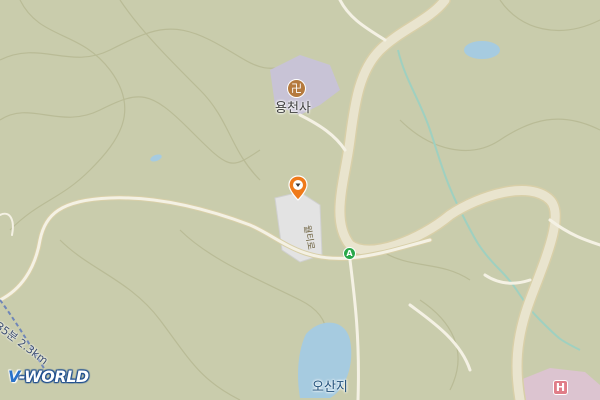  What do you see at coordinates (298, 188) in the screenshot?
I see `location-pin-icon` at bounding box center [298, 188].